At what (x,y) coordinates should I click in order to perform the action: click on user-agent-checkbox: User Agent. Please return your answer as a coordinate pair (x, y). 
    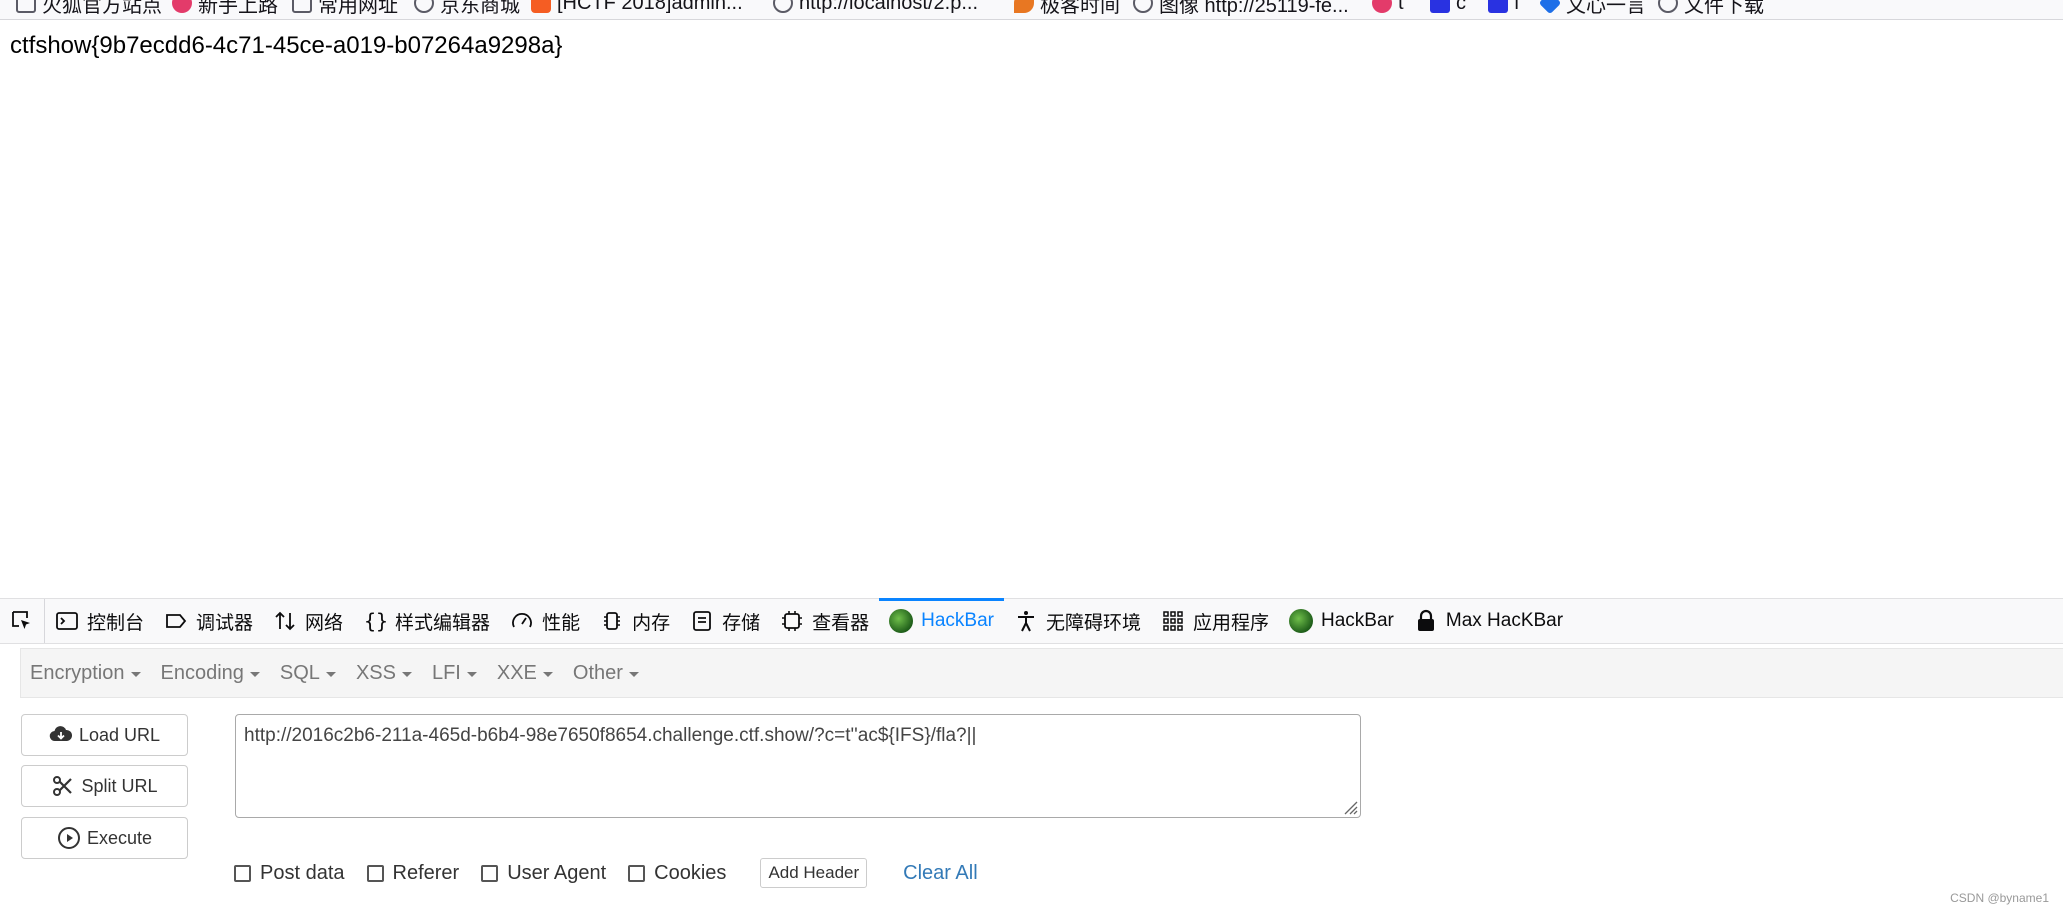
    Looking at the image, I should click on (543, 873).